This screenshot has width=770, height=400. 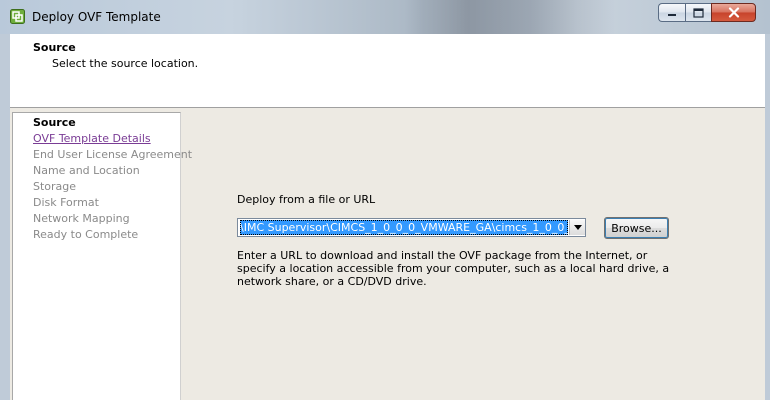 What do you see at coordinates (54, 122) in the screenshot?
I see `step-source: Source` at bounding box center [54, 122].